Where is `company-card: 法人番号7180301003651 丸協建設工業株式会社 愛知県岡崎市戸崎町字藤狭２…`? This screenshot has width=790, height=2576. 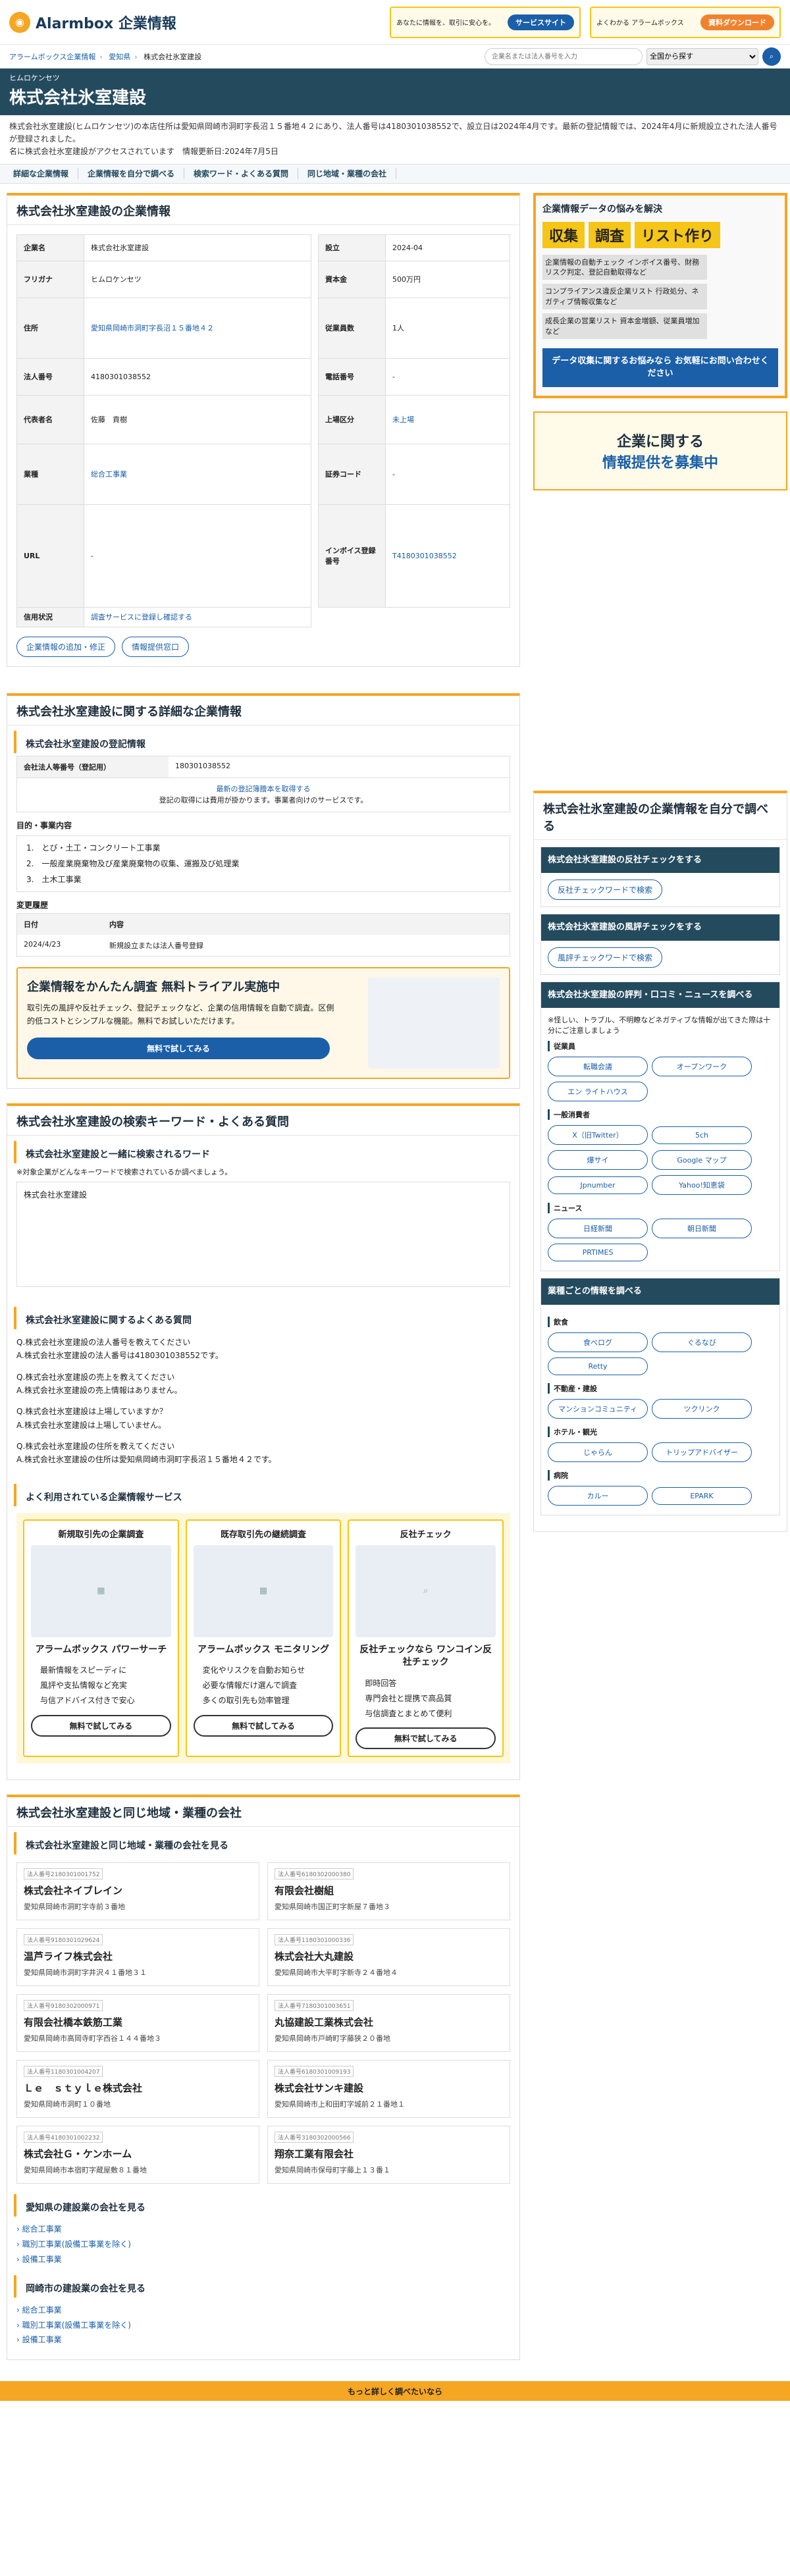 company-card: 法人番号7180301003651 丸協建設工業株式会社 愛知県岡崎市戸崎町字藤狭２… is located at coordinates (388, 2023).